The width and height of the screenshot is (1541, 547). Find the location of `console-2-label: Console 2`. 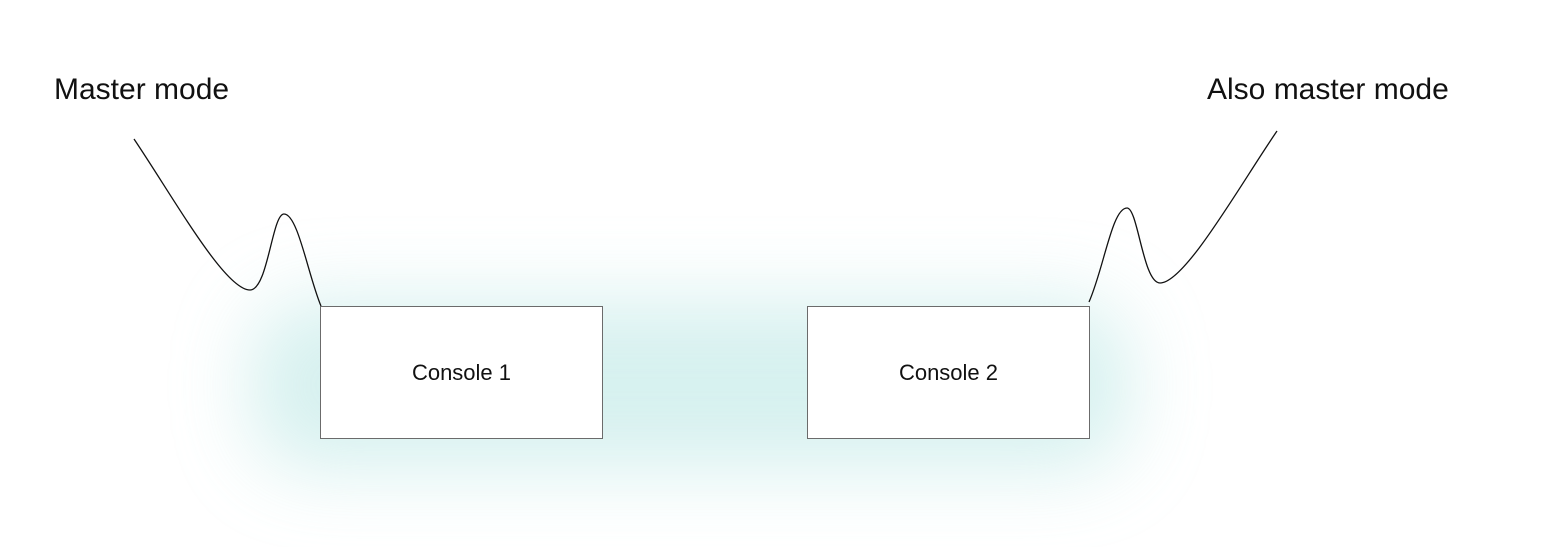

console-2-label: Console 2 is located at coordinates (948, 372).